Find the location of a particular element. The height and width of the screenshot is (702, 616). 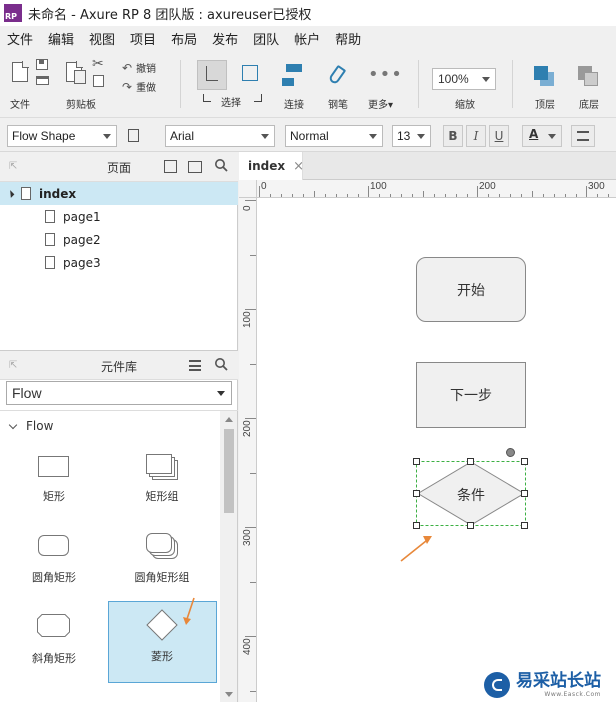

library-item-rounded-rectangle: 圆角矩形 is located at coordinates (54, 571).